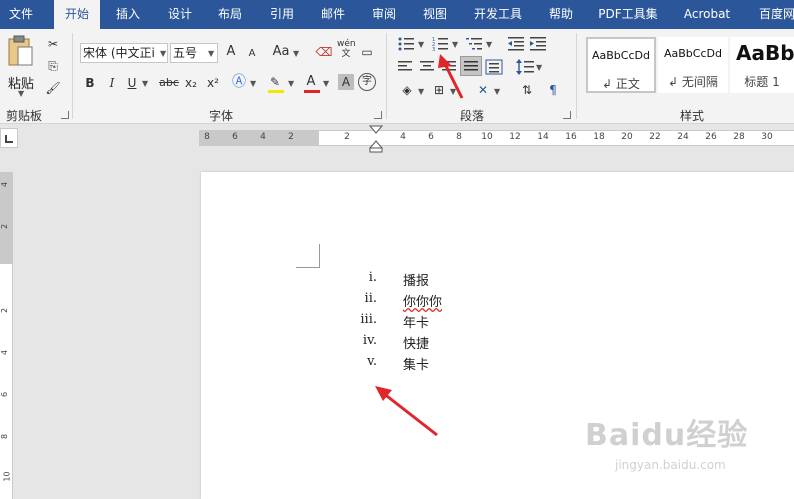 The image size is (794, 499). I want to click on multilevel-dropdown-icon: ▼, so click(489, 44).